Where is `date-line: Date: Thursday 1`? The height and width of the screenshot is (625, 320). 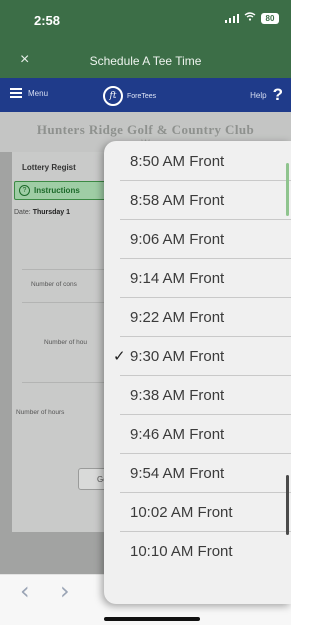 date-line: Date: Thursday 1 is located at coordinates (42, 212).